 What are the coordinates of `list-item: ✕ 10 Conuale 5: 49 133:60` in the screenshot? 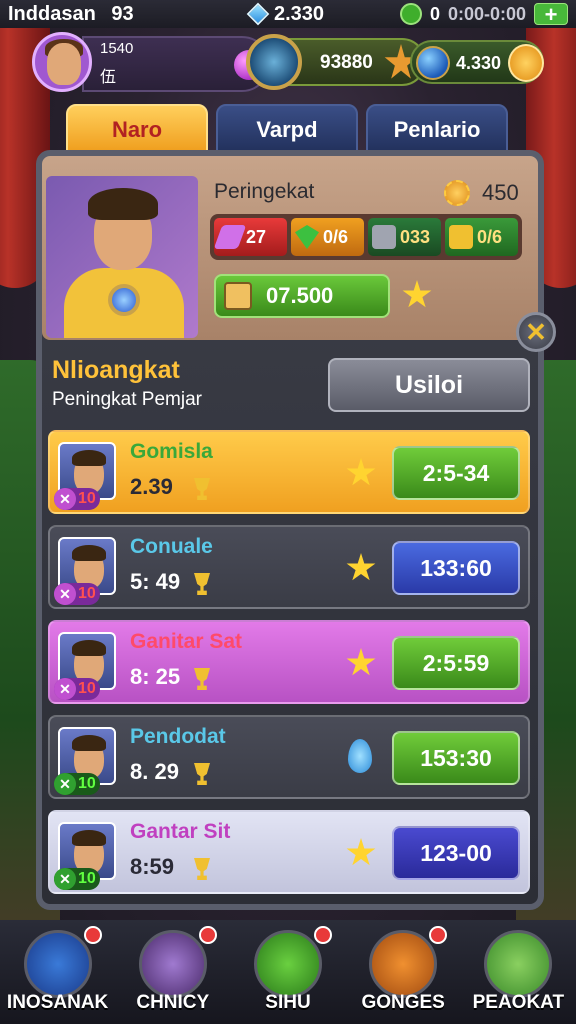 It's located at (289, 567).